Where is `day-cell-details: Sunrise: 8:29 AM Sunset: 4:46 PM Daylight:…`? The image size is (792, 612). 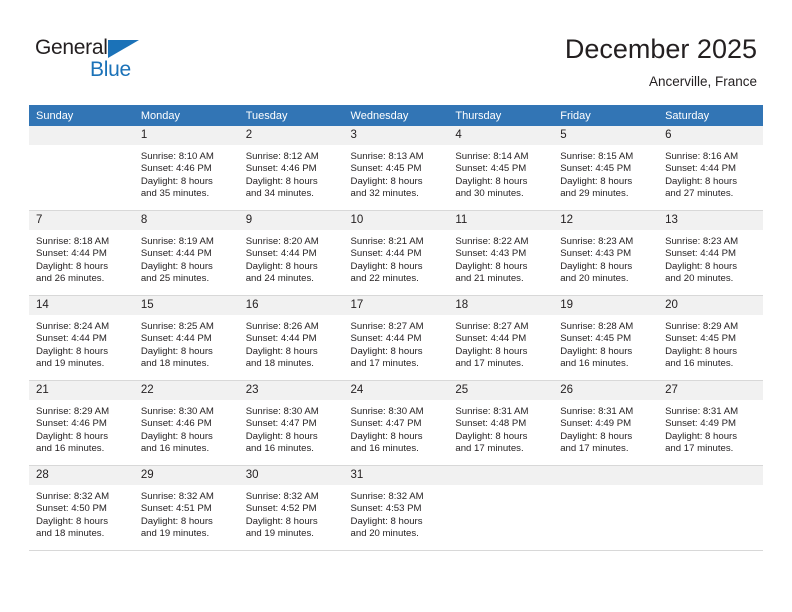
day-cell-details: Sunrise: 8:29 AM Sunset: 4:46 PM Daylight:… is located at coordinates (81, 428).